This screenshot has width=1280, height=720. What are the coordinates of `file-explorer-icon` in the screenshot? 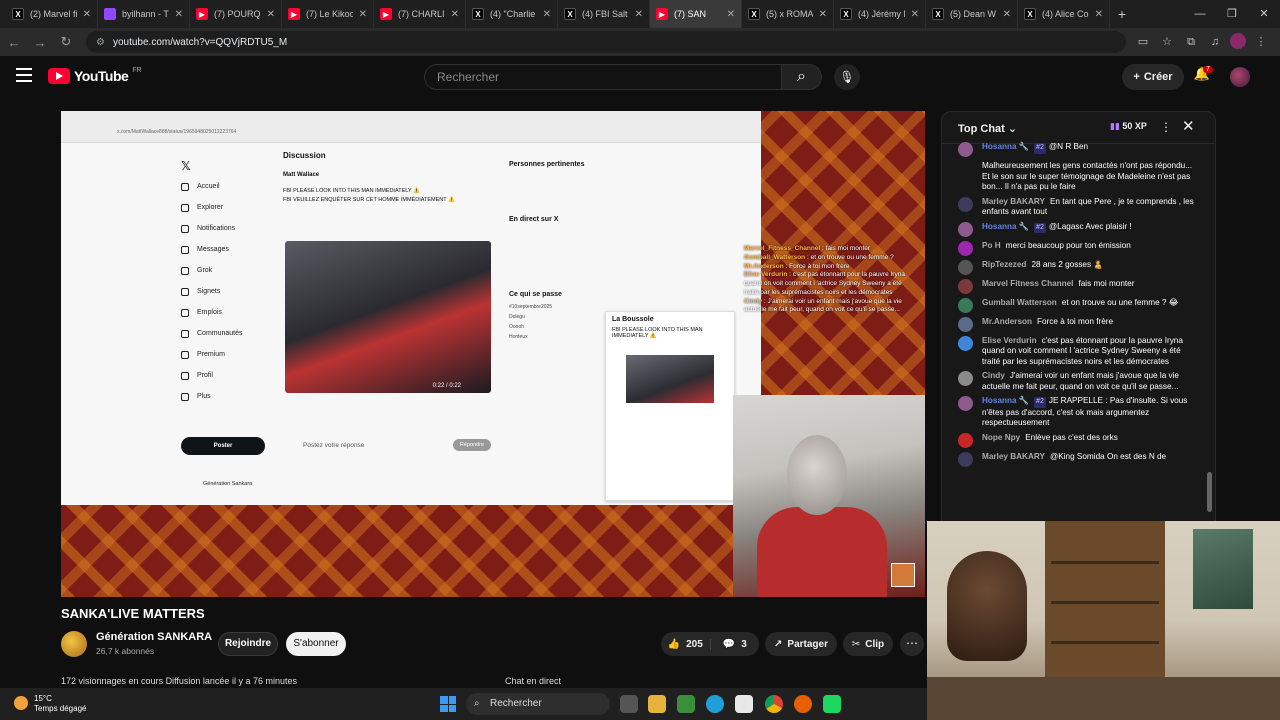 It's located at (657, 704).